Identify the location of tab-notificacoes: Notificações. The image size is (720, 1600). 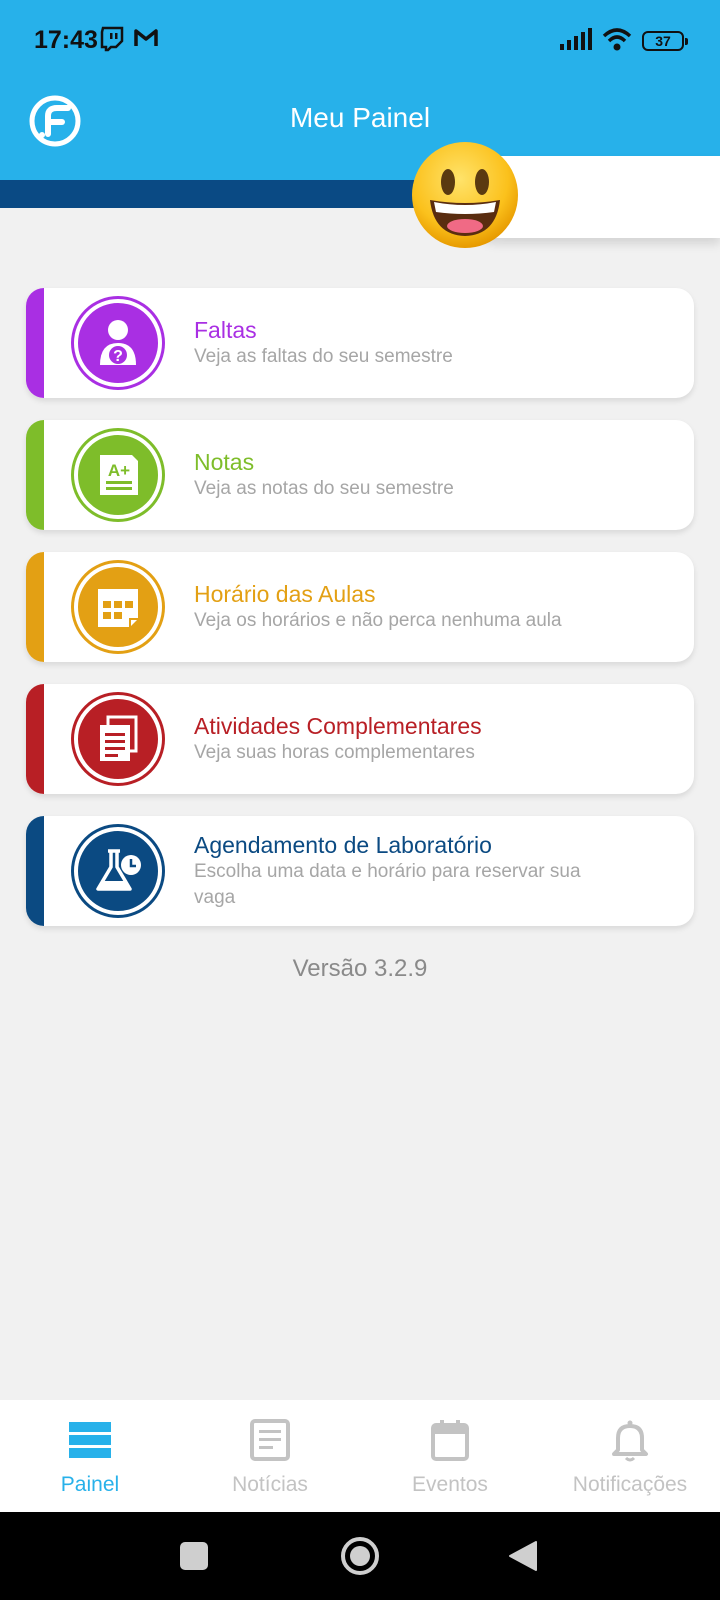
(630, 1456).